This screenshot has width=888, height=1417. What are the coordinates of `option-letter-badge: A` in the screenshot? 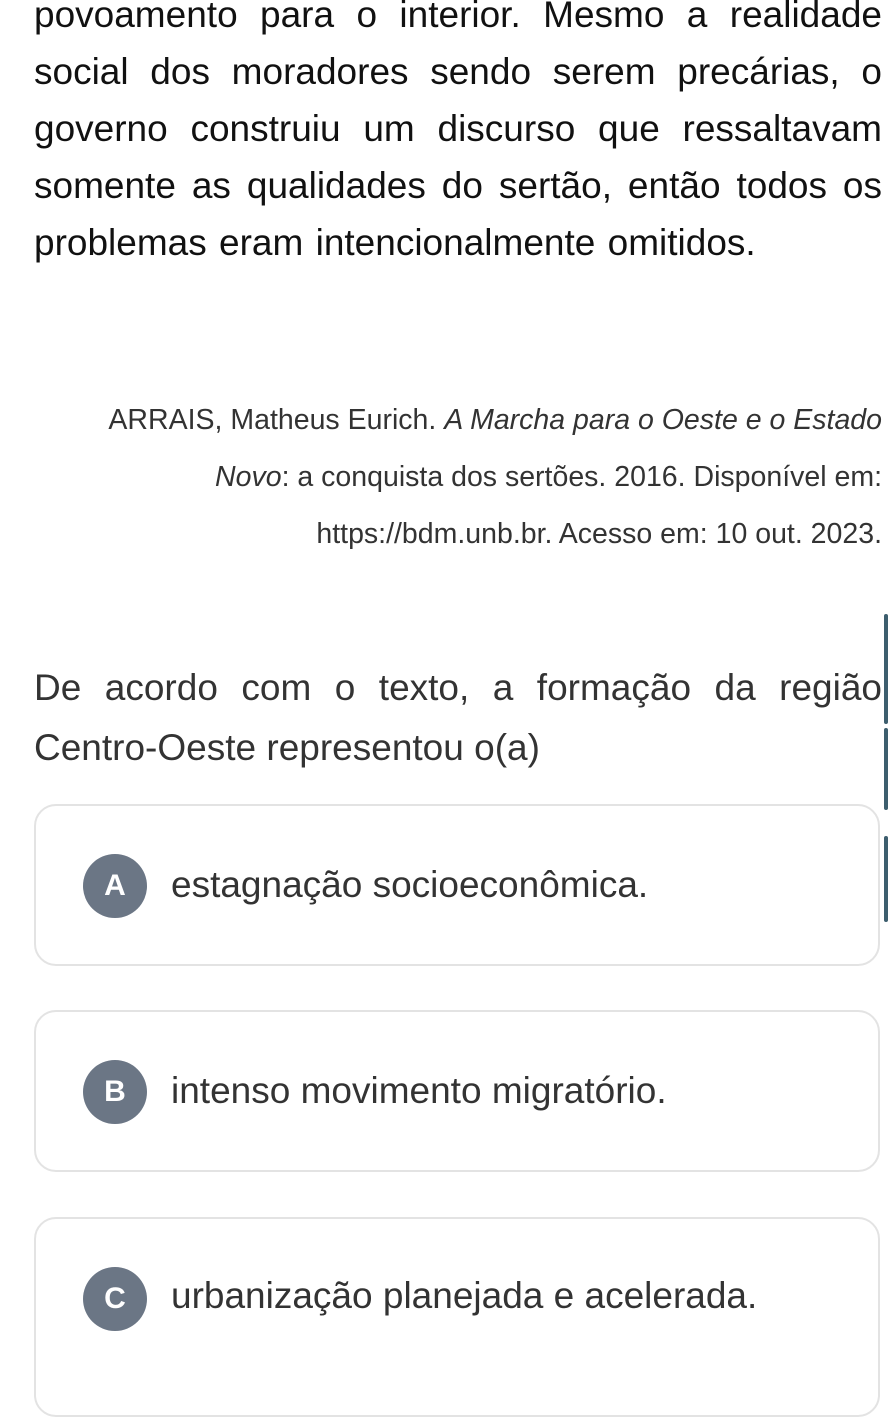 It's located at (115, 886).